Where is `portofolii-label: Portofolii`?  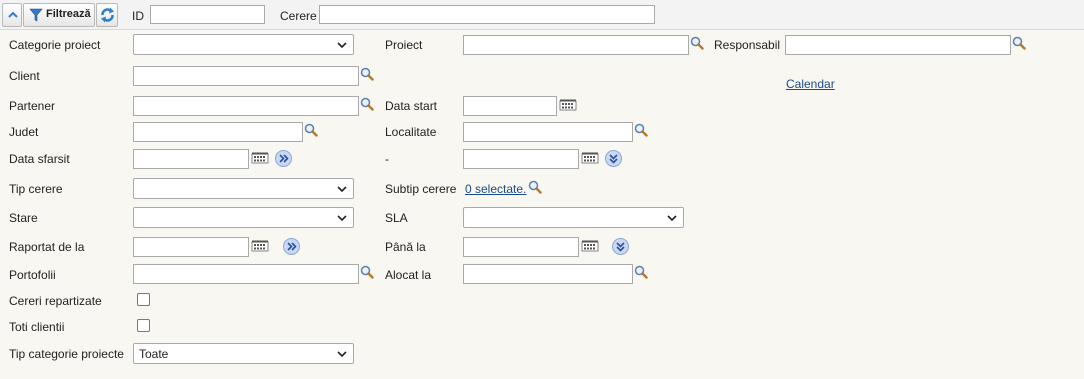
portofolii-label: Portofolii is located at coordinates (32, 275).